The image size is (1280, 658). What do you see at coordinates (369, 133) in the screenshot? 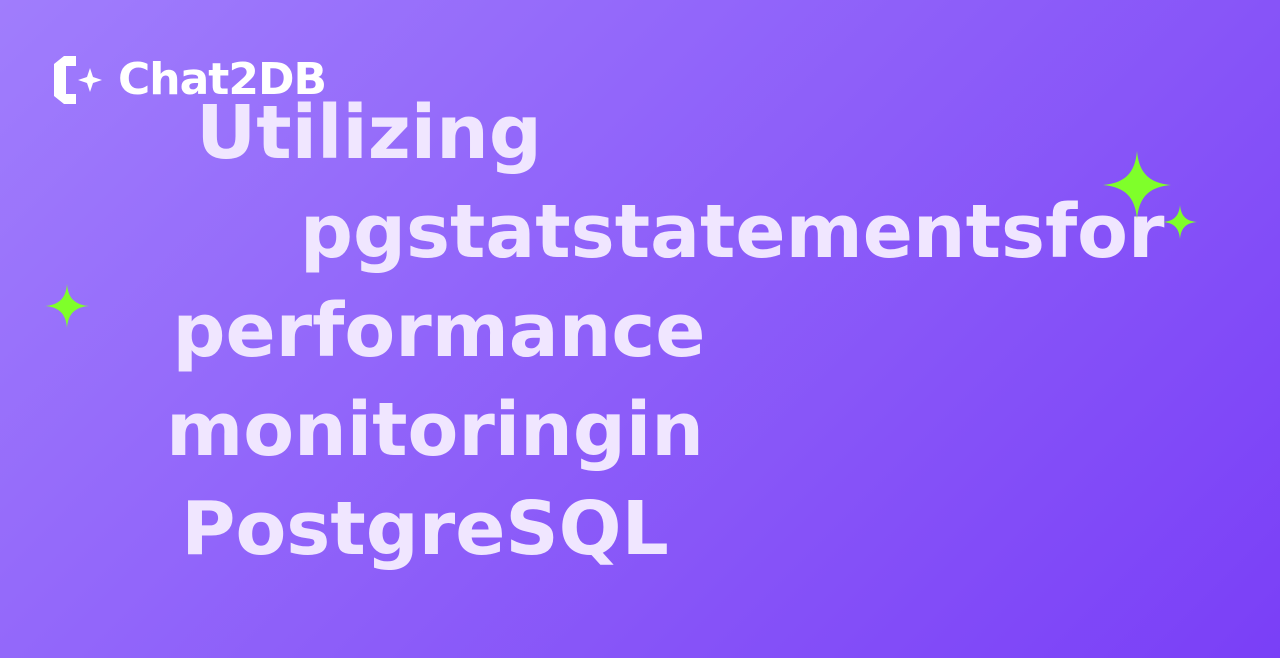
I see `title-line: Utilizing` at bounding box center [369, 133].